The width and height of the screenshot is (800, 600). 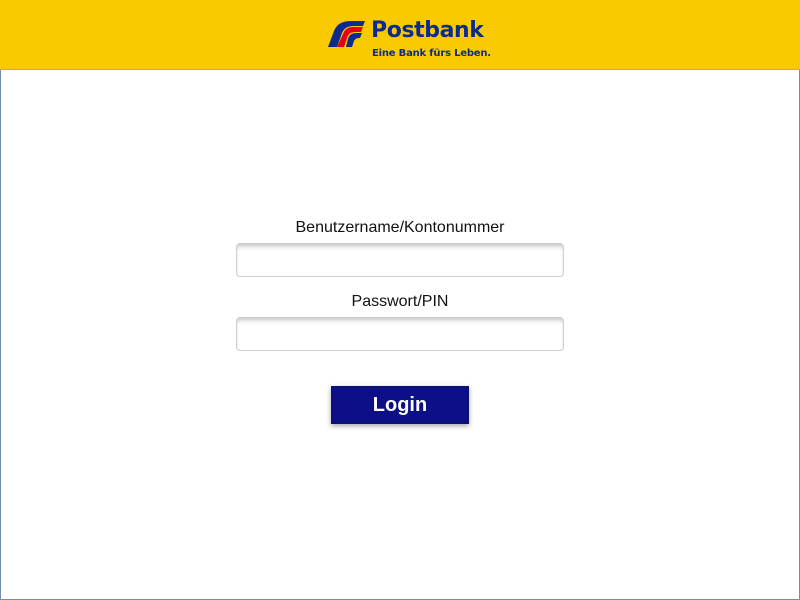 I want to click on postbank-logo-icon, so click(x=346, y=34).